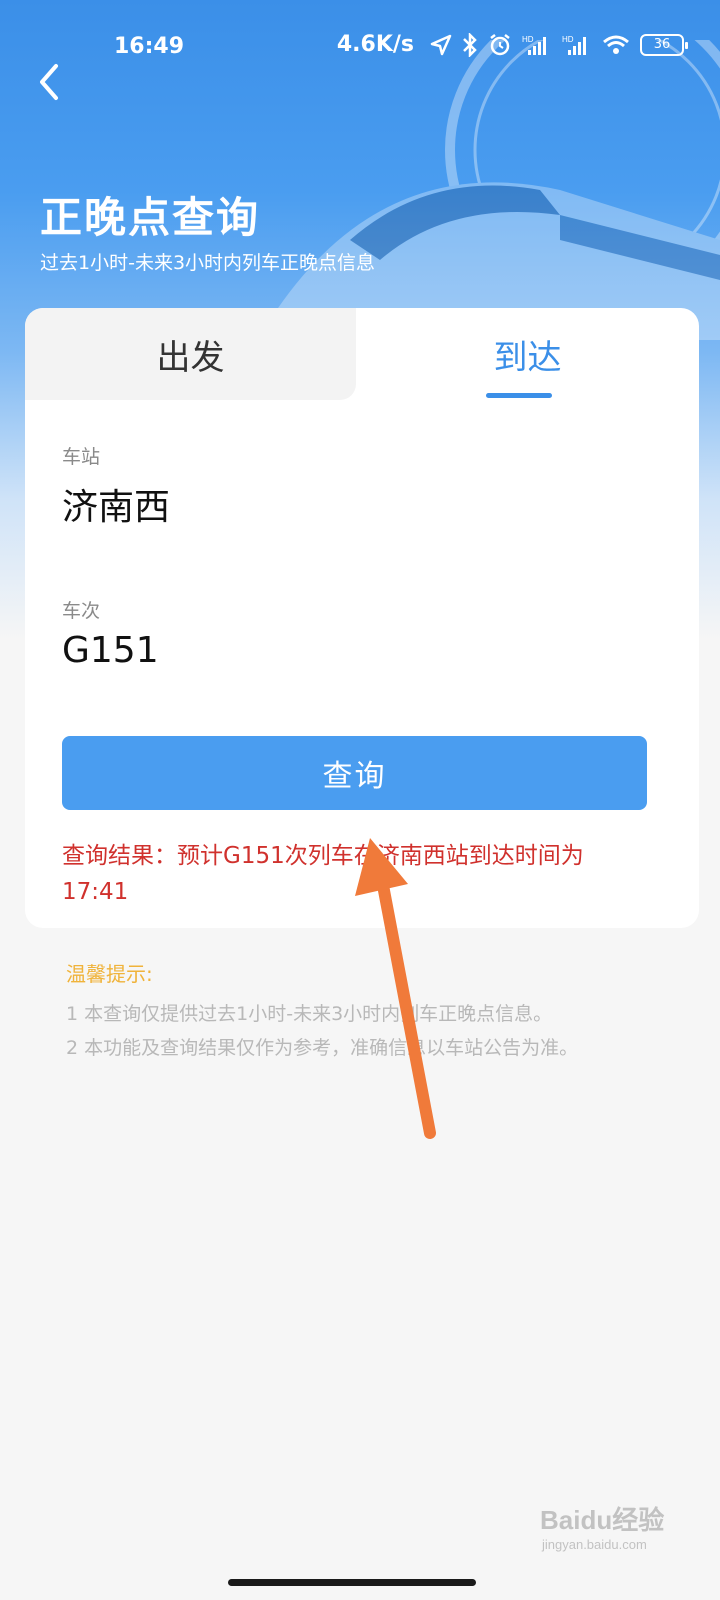 Image resolution: width=720 pixels, height=1600 pixels. What do you see at coordinates (309, 1014) in the screenshot?
I see `tip-line: 1 本查询仅提供过去1小时-未来3小时内列车正晚点信息。` at bounding box center [309, 1014].